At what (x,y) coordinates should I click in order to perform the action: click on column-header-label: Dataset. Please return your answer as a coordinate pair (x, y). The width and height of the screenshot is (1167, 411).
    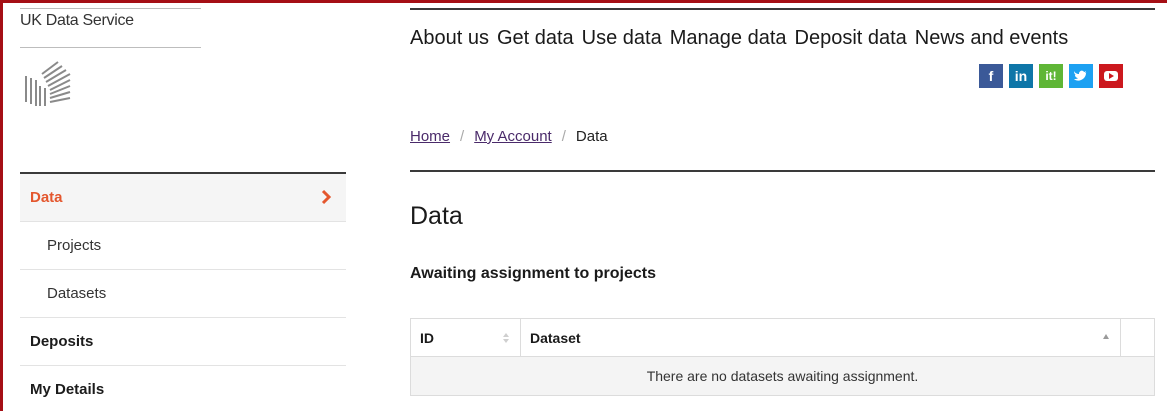
    Looking at the image, I should click on (555, 337).